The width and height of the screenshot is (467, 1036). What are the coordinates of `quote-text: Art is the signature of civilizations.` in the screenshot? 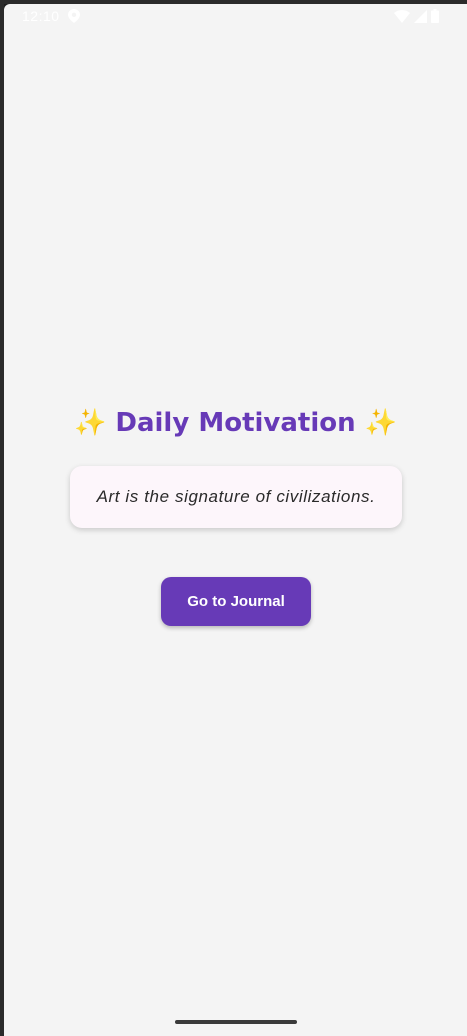 It's located at (236, 496).